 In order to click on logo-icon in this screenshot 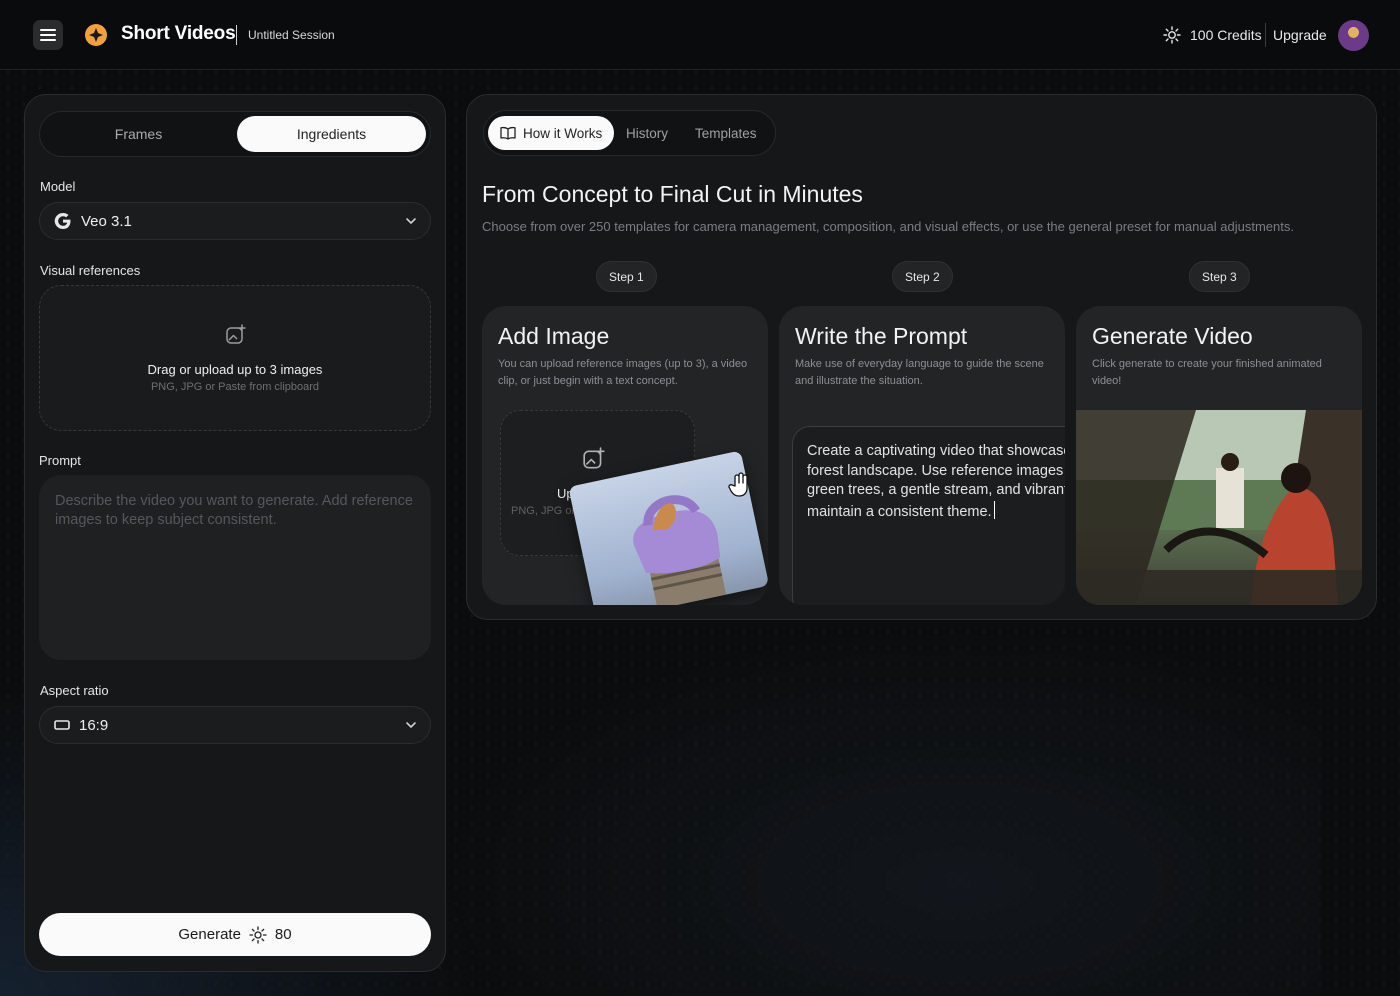, I will do `click(96, 35)`.